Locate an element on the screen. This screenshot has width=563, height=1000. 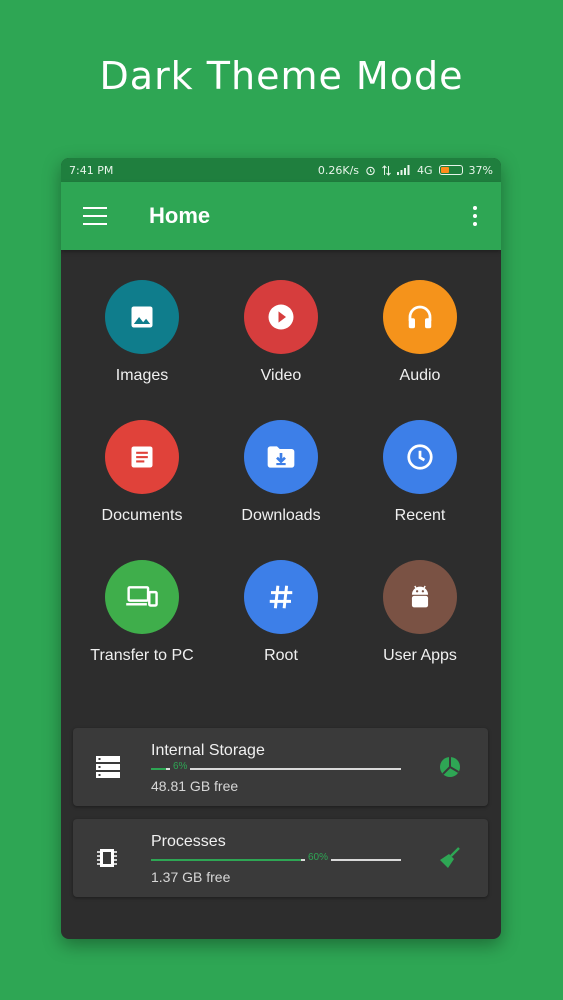
hamburger-menu-icon is located at coordinates (95, 216).